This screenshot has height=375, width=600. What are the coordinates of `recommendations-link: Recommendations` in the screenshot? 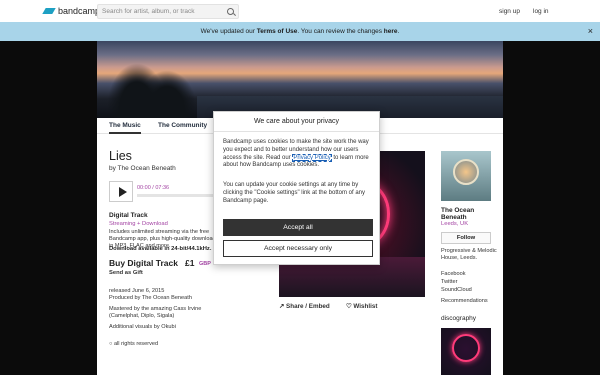 It's located at (464, 301).